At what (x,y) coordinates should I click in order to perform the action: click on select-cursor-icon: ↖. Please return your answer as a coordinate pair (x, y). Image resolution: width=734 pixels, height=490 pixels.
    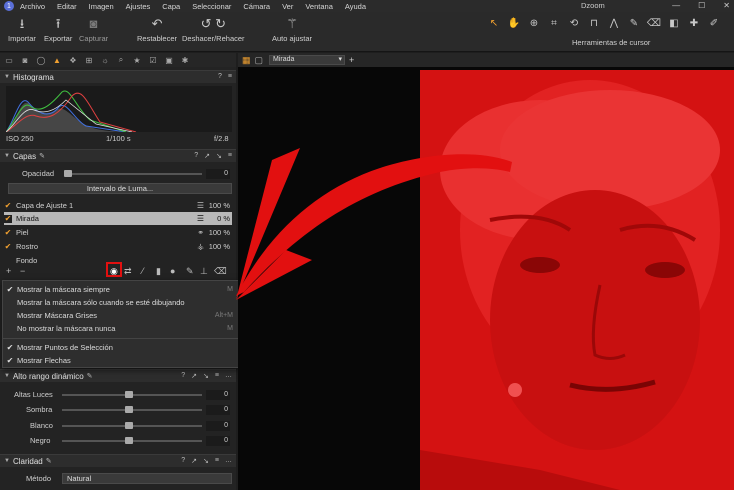
    Looking at the image, I should click on (494, 23).